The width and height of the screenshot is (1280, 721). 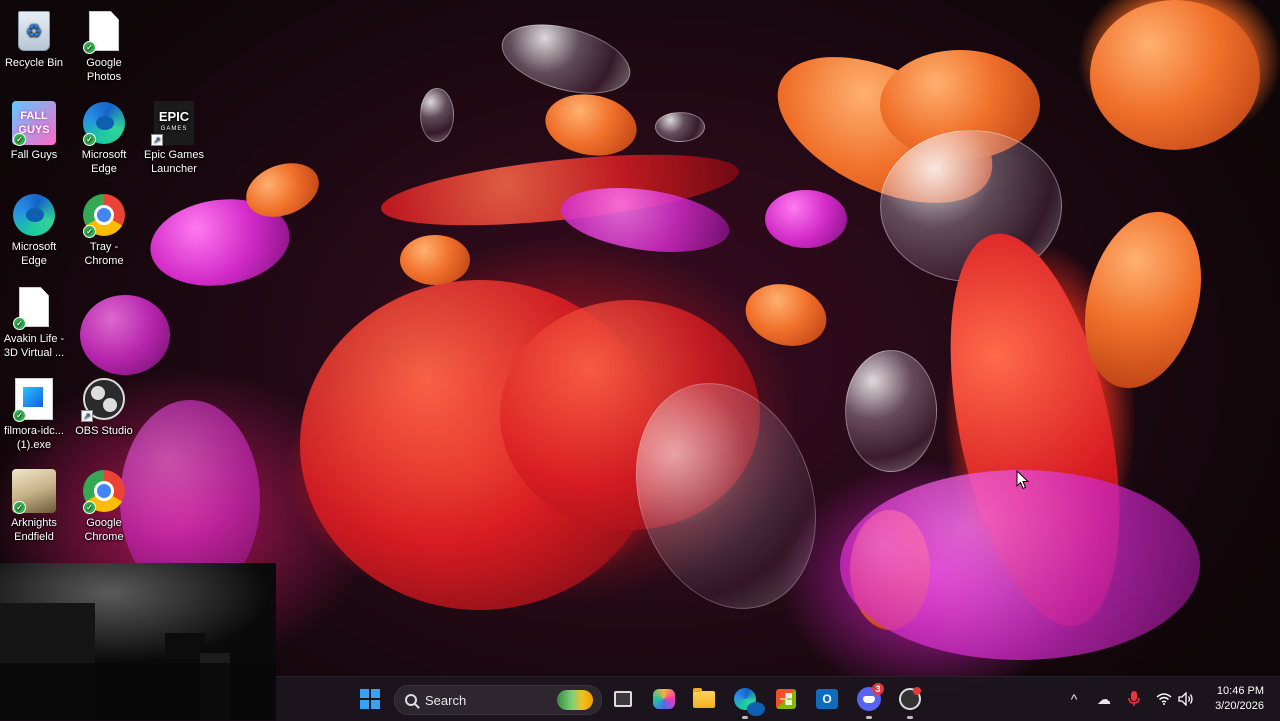 What do you see at coordinates (575, 700) in the screenshot?
I see `search-highlight-icon` at bounding box center [575, 700].